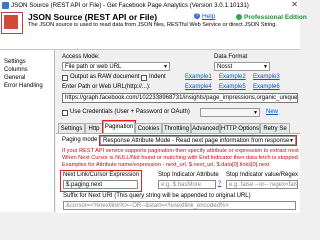 The image size is (320, 240). I want to click on indent-label: Indent, so click(157, 77).